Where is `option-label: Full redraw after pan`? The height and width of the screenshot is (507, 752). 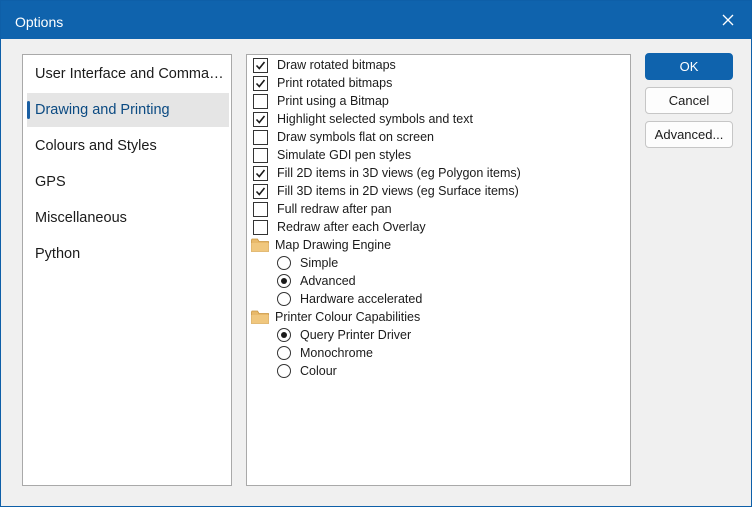
option-label: Full redraw after pan is located at coordinates (334, 209).